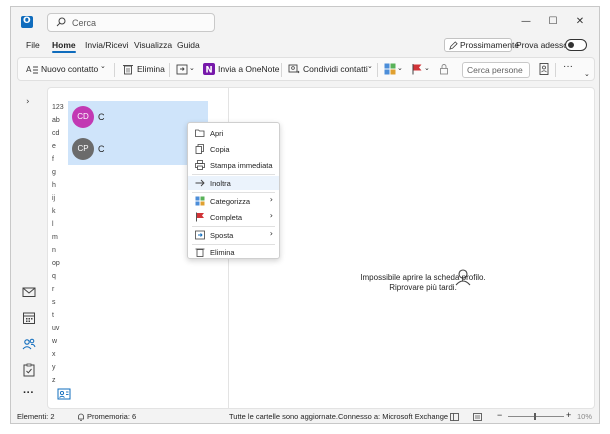  Describe the element at coordinates (59, 279) in the screenshot. I see `alphabet-letter: q` at that location.